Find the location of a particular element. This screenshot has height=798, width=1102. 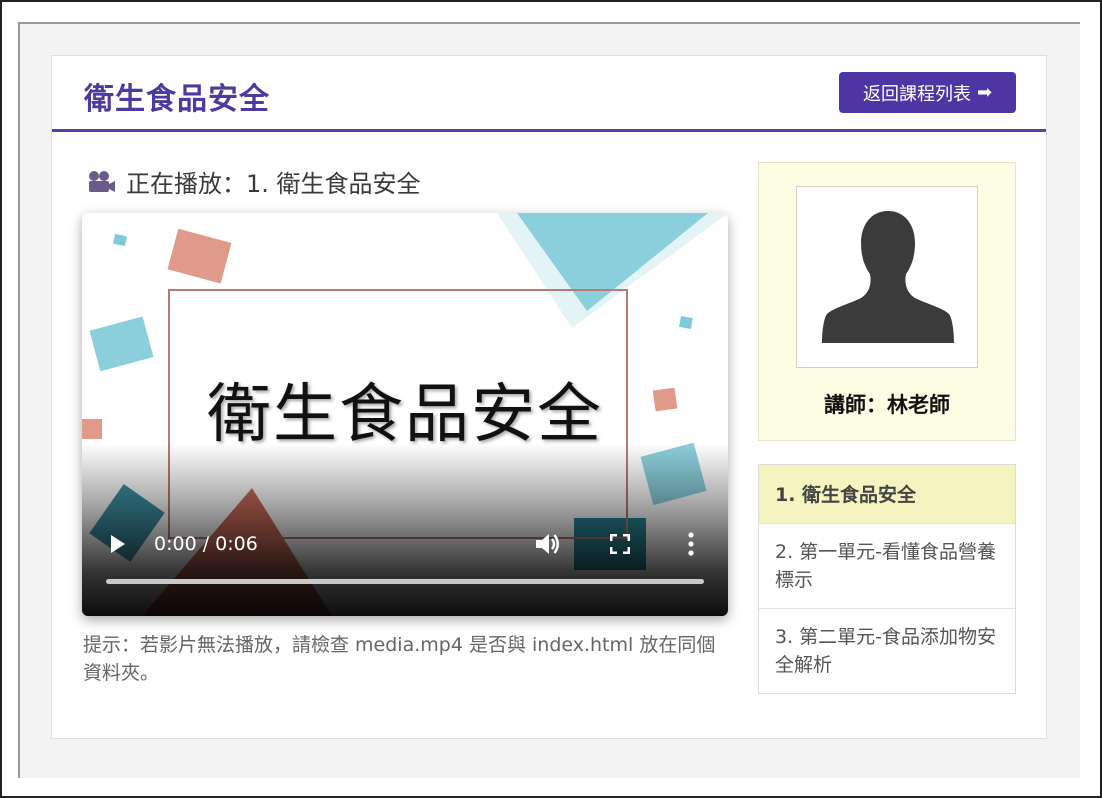

back-to-course-list-button: 返回課程列表 ➡ is located at coordinates (927, 92).